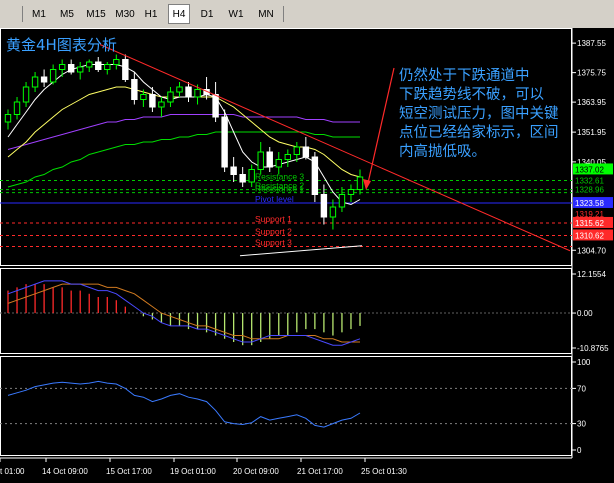  What do you see at coordinates (125, 14) in the screenshot?
I see `timeframe-m30-button: M30` at bounding box center [125, 14].